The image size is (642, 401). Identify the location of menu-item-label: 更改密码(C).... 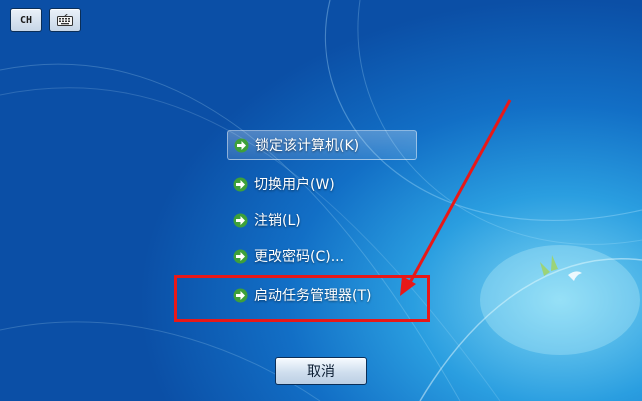
(299, 257).